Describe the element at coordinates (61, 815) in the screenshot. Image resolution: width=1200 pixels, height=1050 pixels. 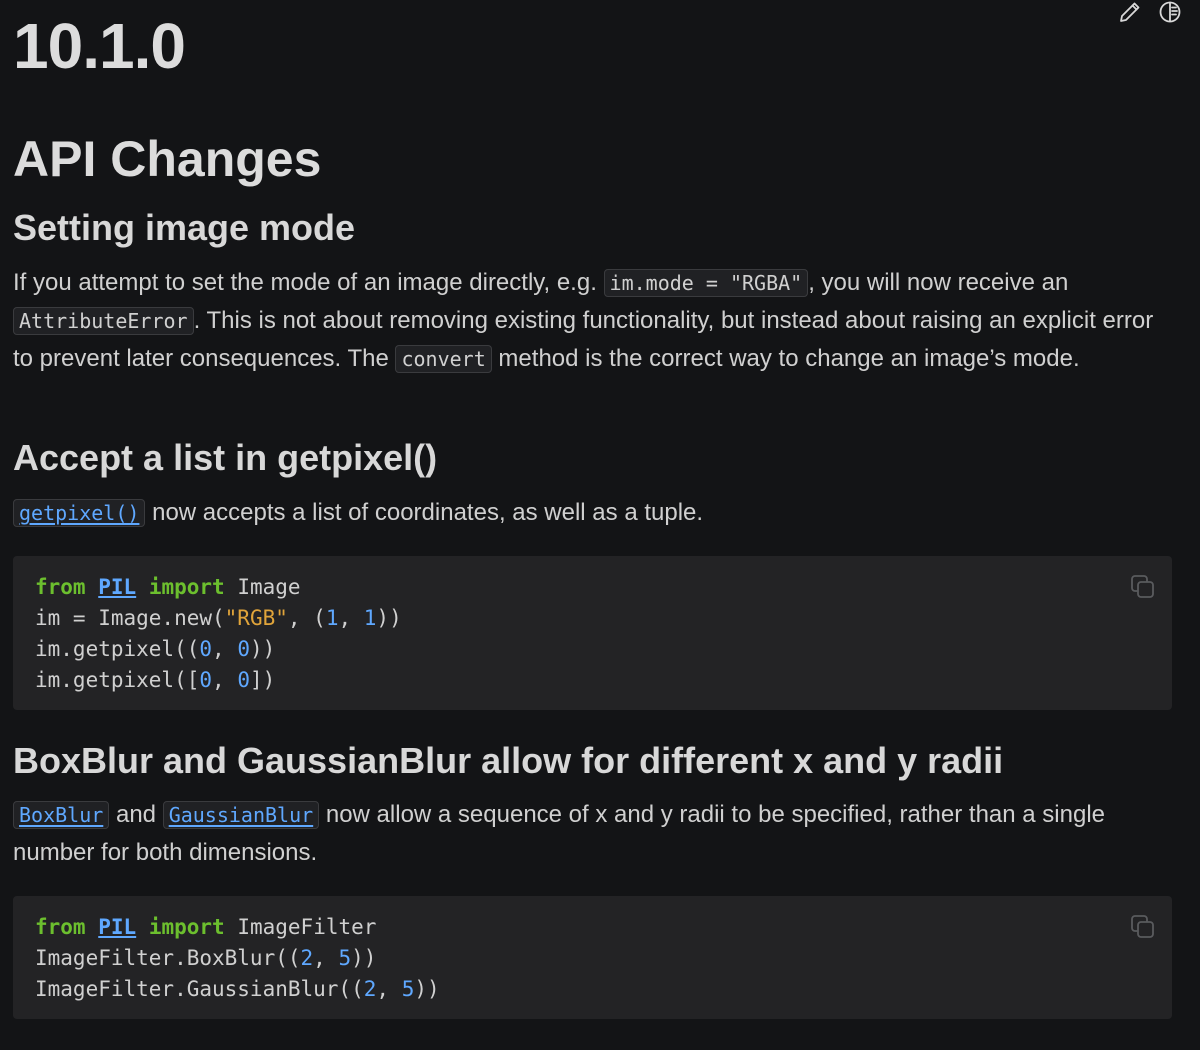
I see `link-boxblur: BoxBlur` at that location.